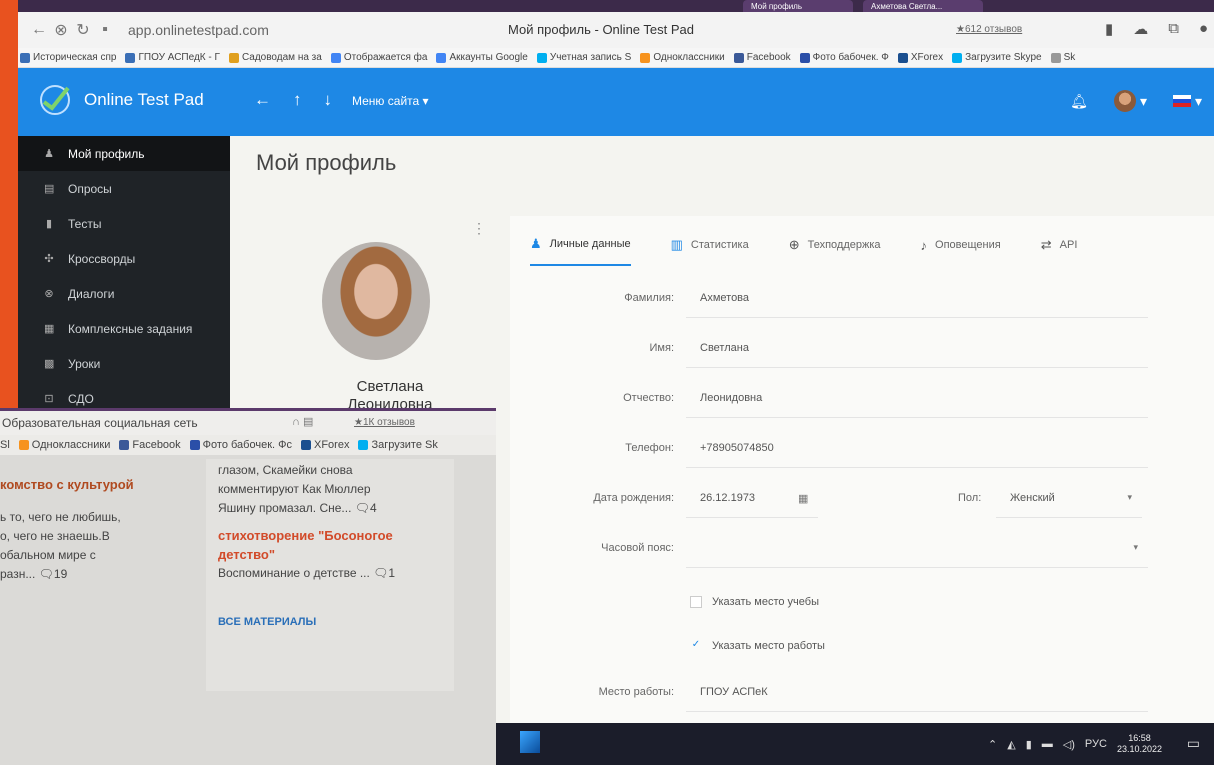 This screenshot has height=765, width=1214. I want to click on reload-icon: ↻, so click(83, 30).